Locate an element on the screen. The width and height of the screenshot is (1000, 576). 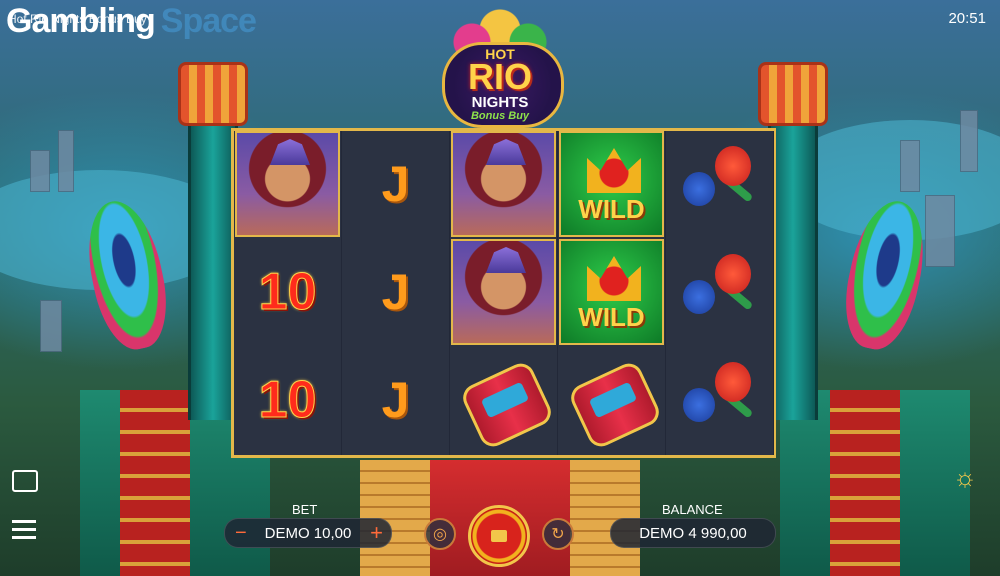
balance-label: BALANCE is located at coordinates (692, 509).